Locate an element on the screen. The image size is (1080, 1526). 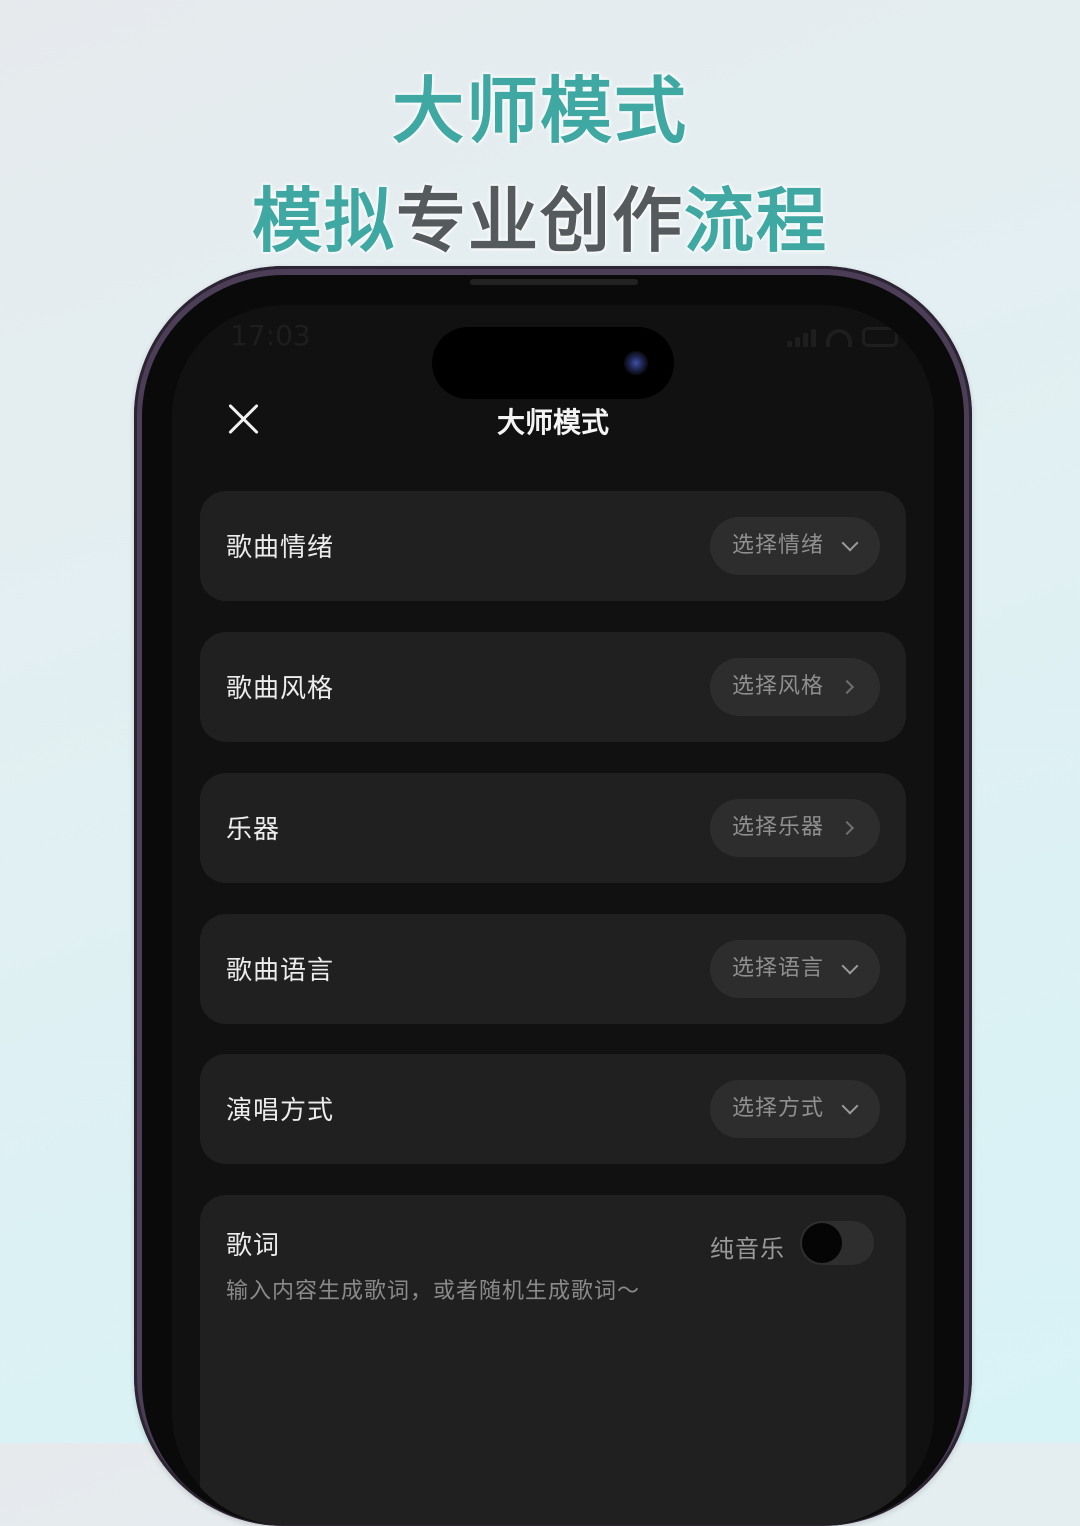
instrument-selector: 选择乐器 is located at coordinates (794, 828).